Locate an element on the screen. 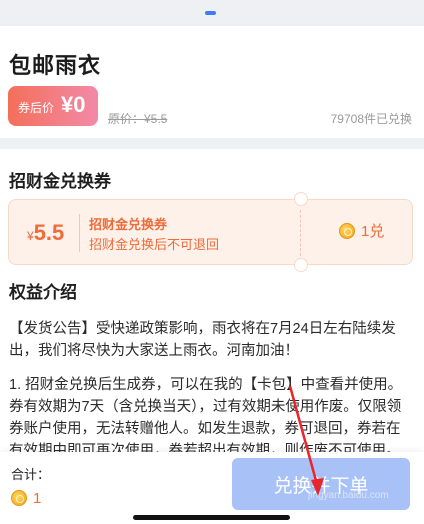 Image resolution: width=424 pixels, height=524 pixels. home-indicator is located at coordinates (211, 517).